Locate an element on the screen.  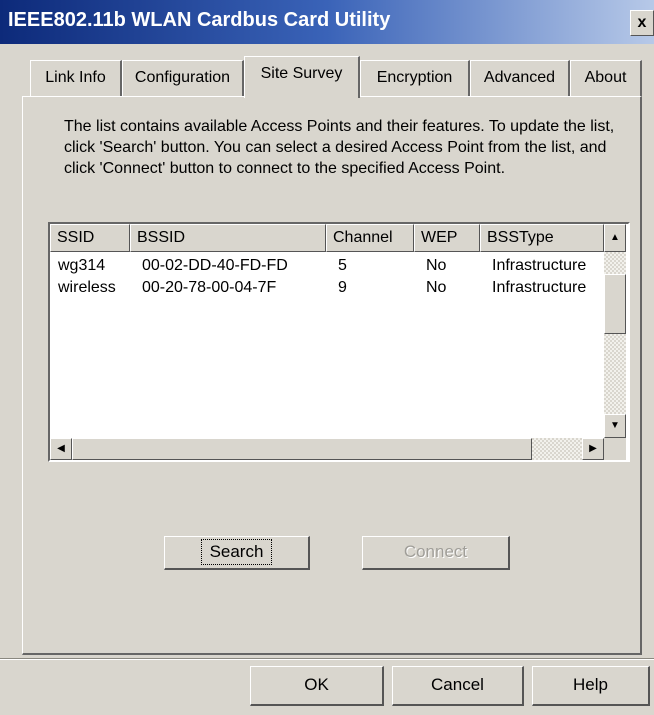
cell-ssid: wg314 is located at coordinates (82, 265).